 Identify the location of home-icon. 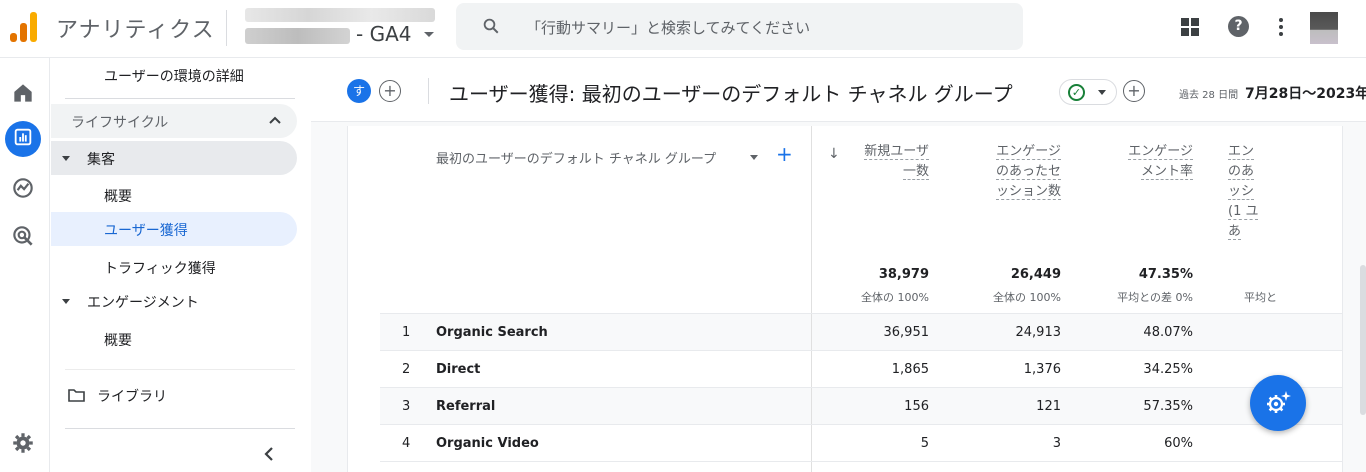
(23, 93).